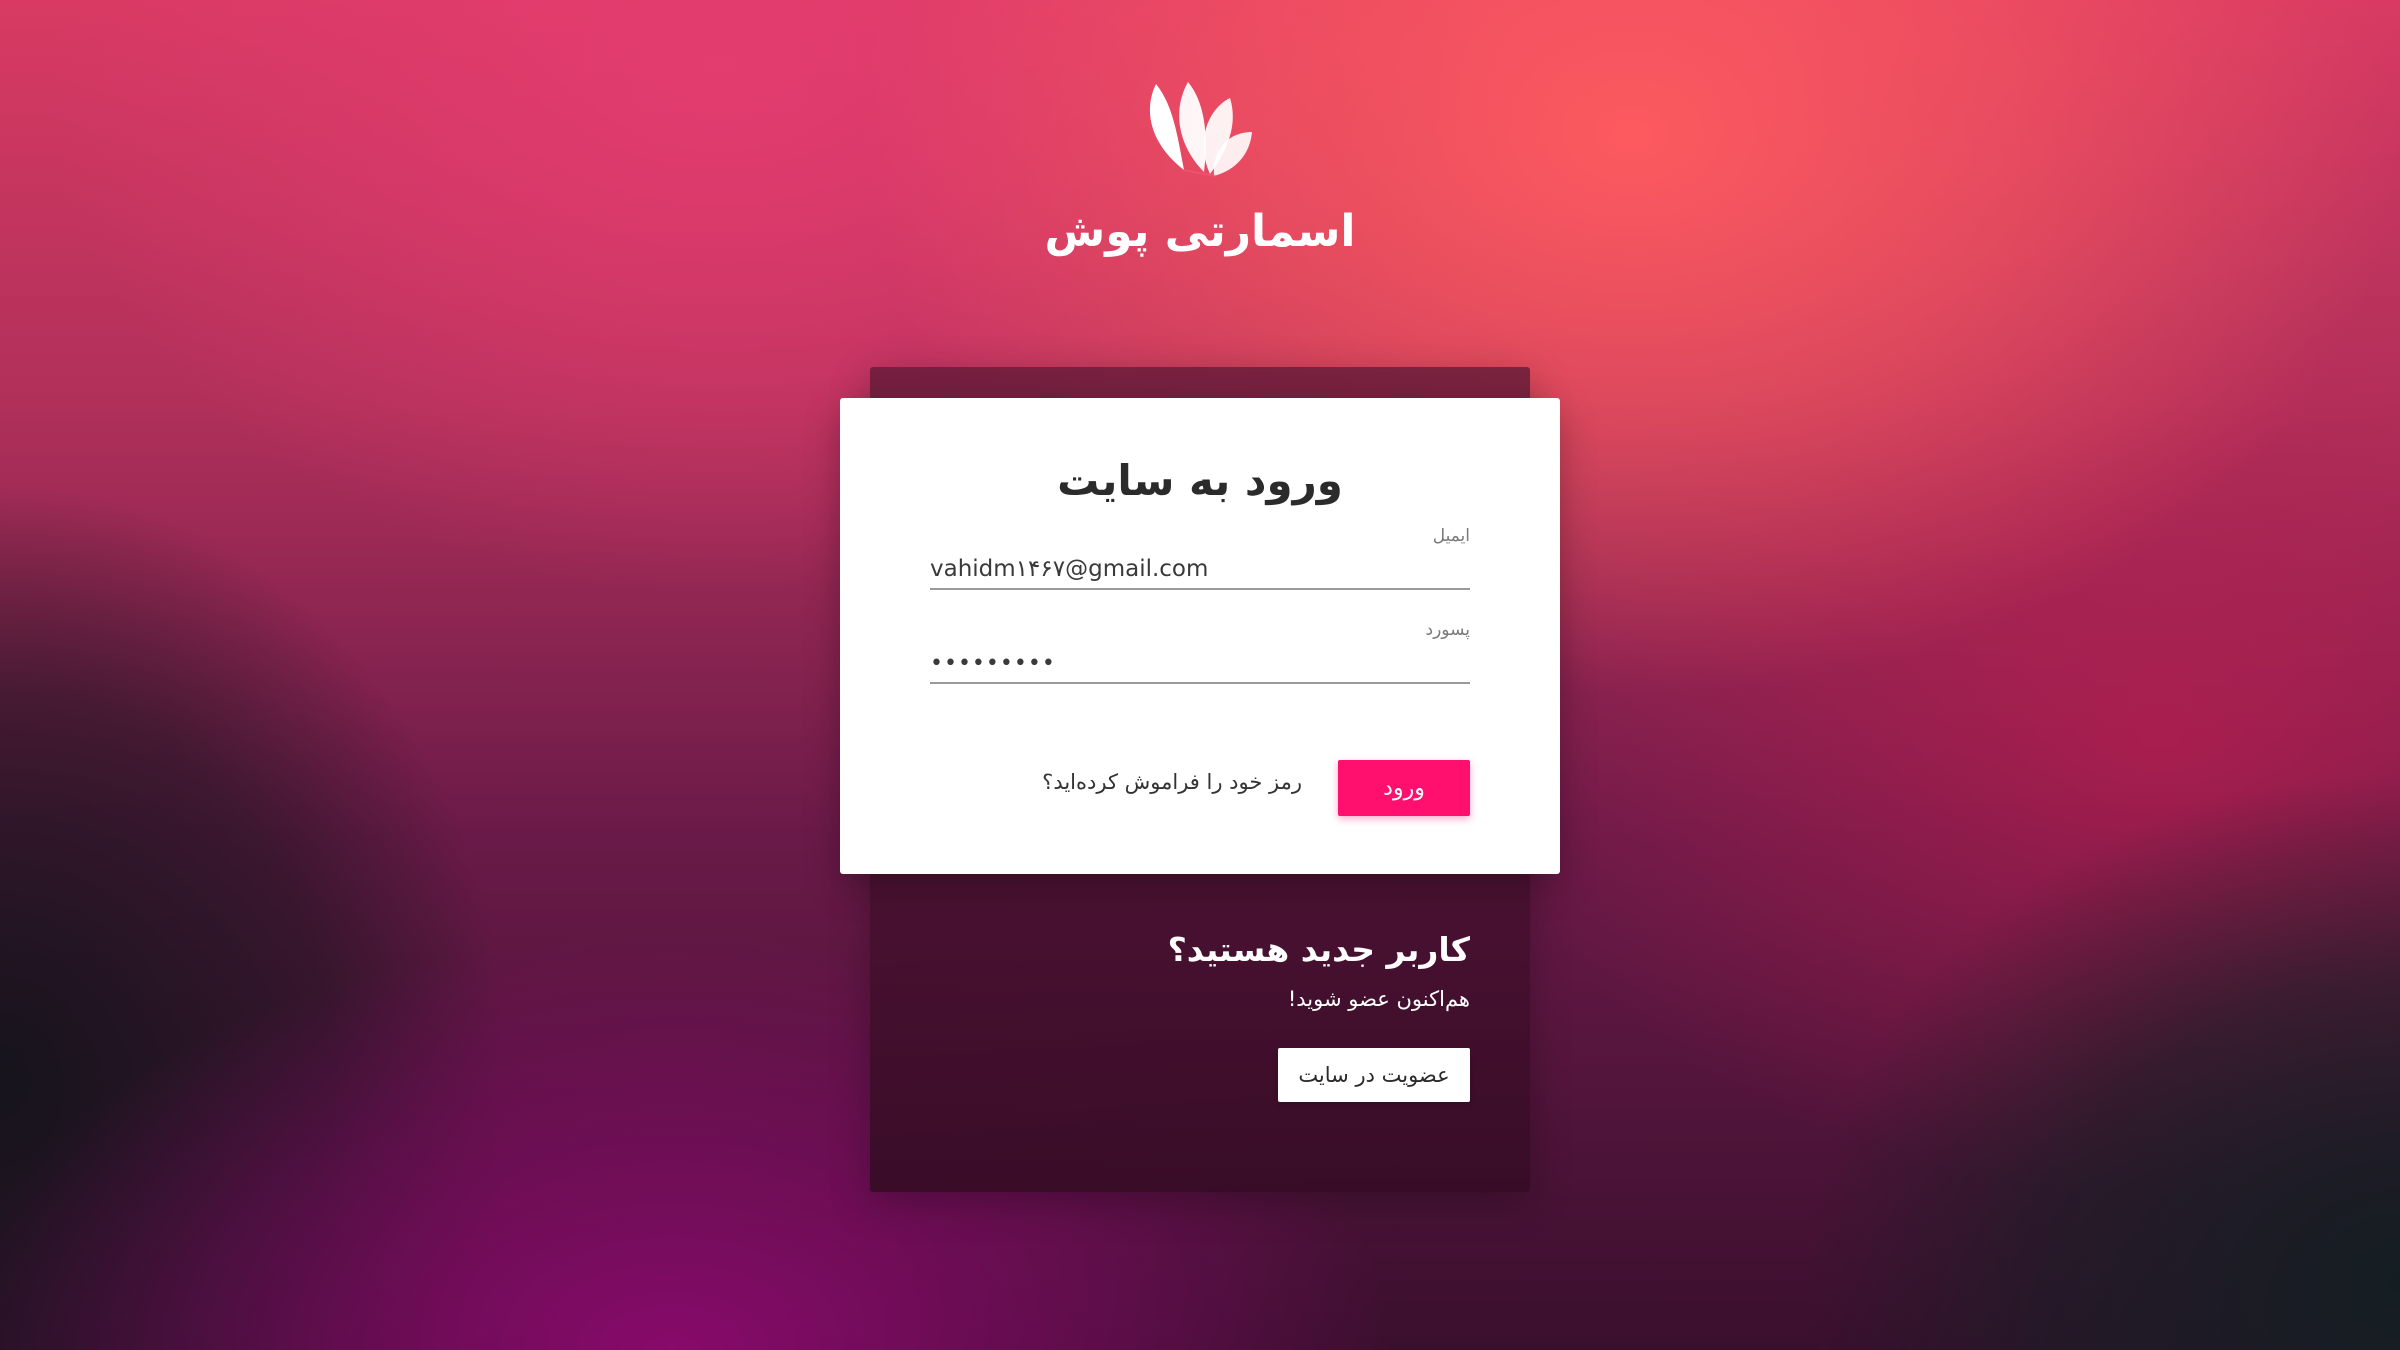  I want to click on brand-header: اسمارتی پوش, so click(1200, 168).